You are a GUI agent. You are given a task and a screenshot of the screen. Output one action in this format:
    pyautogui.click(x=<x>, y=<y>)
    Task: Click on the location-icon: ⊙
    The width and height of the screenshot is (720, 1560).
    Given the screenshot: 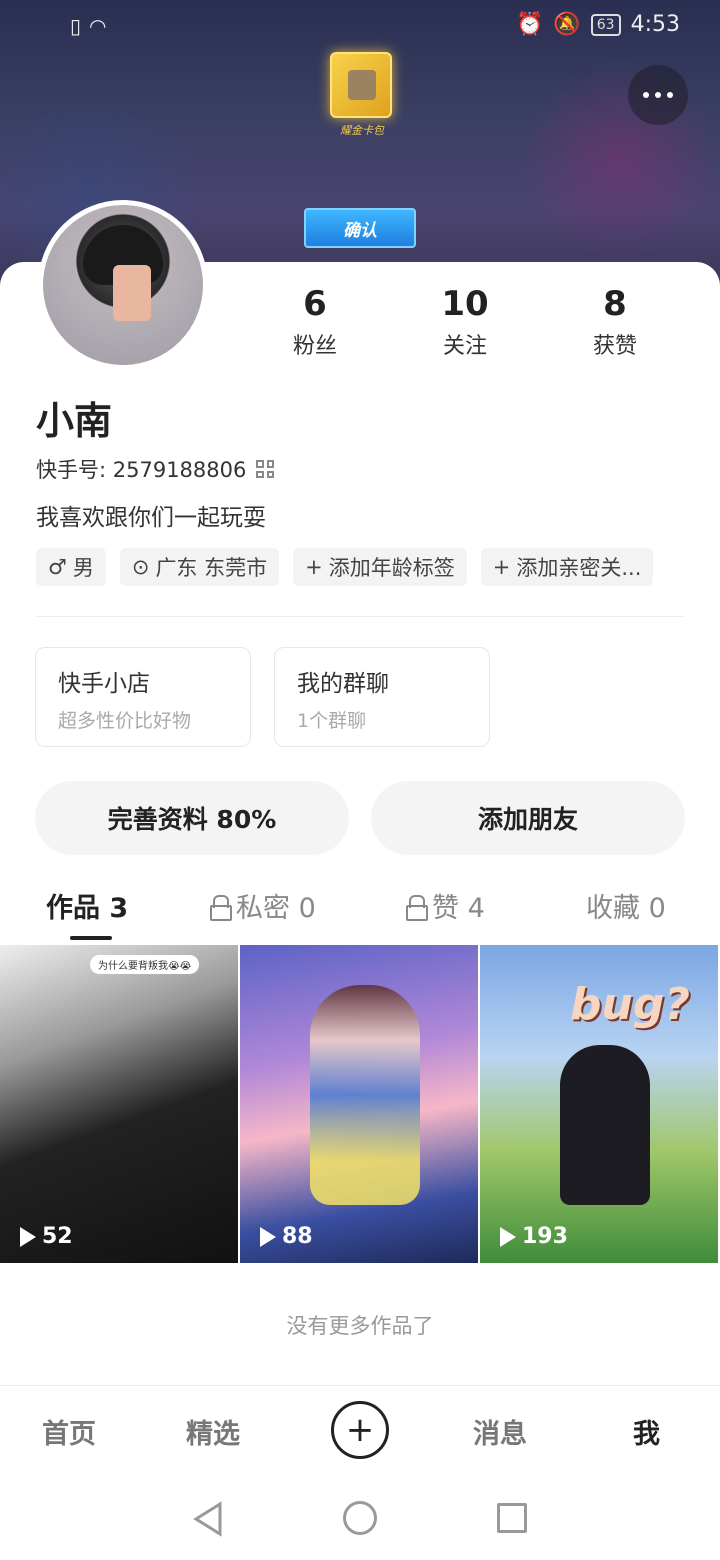 What is the action you would take?
    pyautogui.click(x=140, y=567)
    